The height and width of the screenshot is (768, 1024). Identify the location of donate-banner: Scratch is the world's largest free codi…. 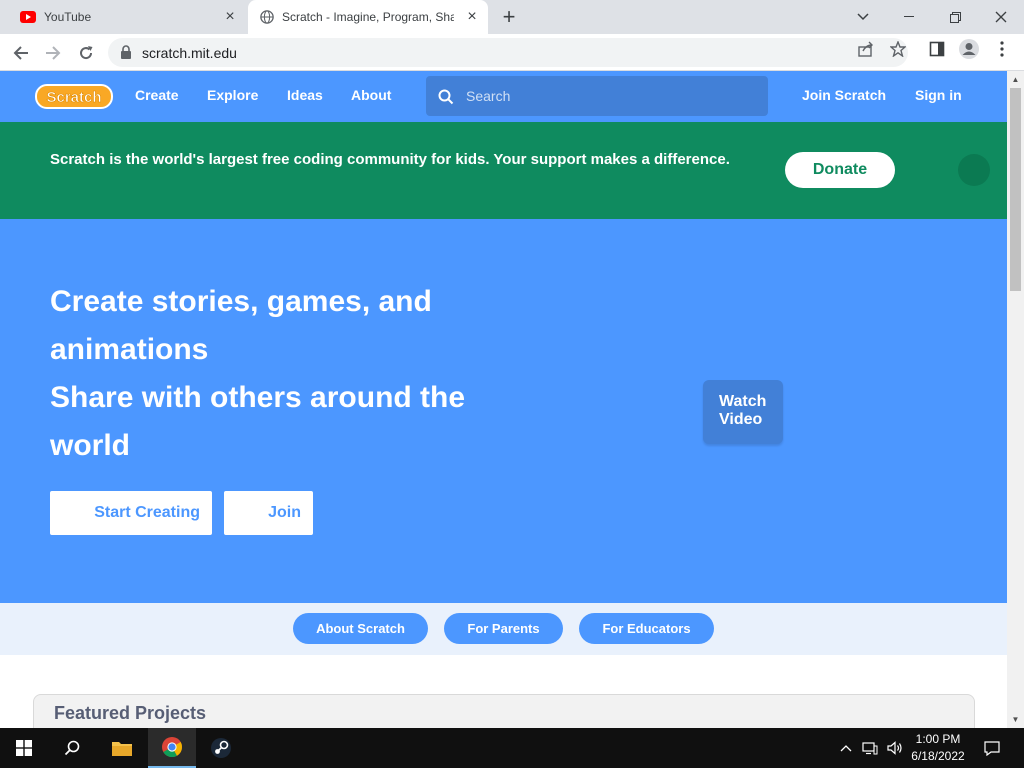
(503, 170).